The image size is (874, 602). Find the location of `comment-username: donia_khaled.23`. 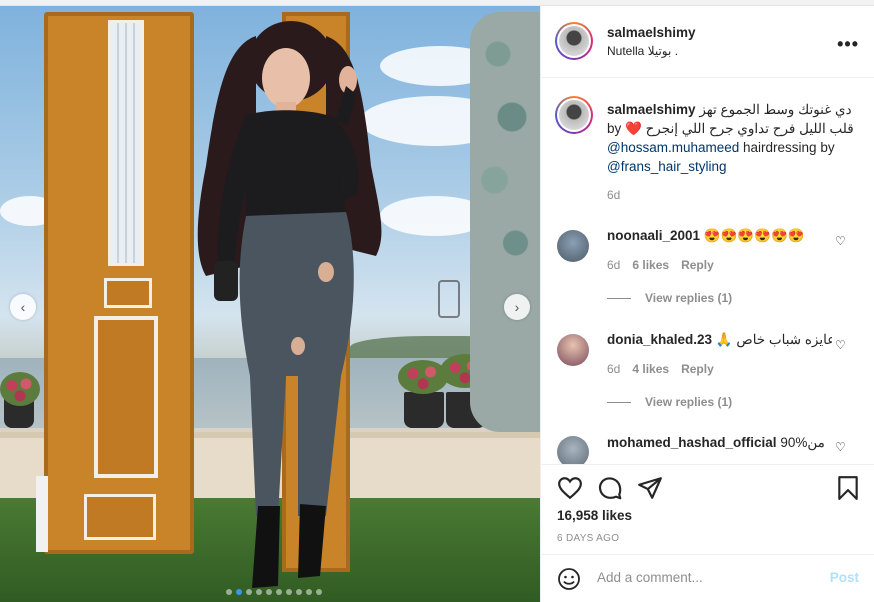

comment-username: donia_khaled.23 is located at coordinates (659, 339).